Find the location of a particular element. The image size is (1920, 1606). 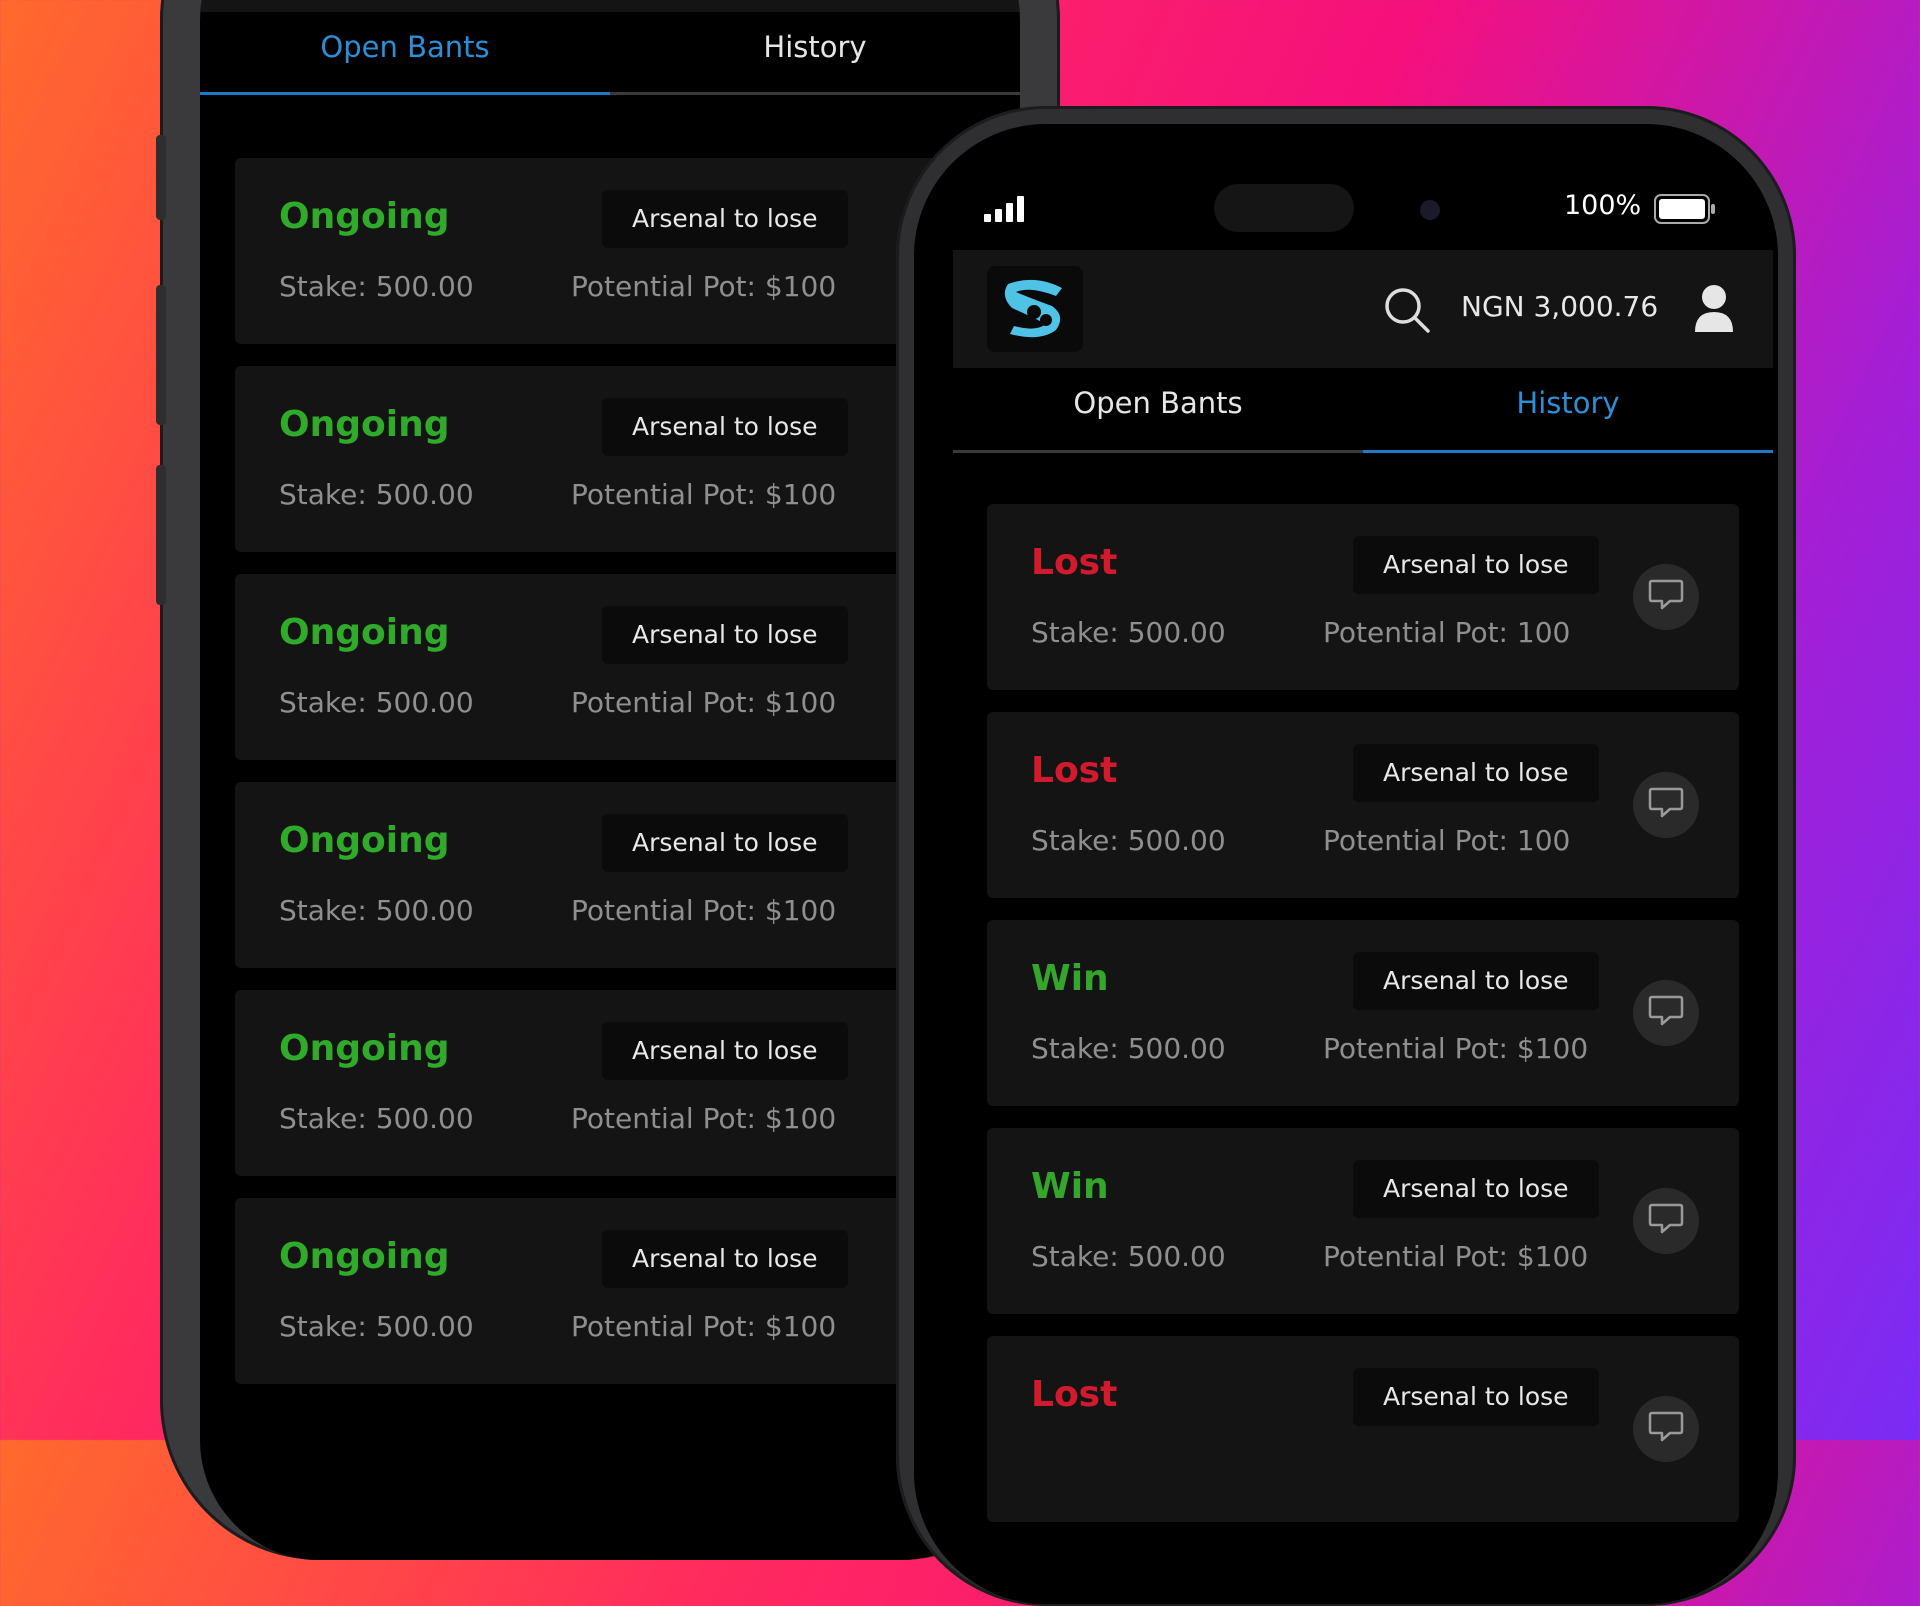

header-bar is located at coordinates (610, 6).